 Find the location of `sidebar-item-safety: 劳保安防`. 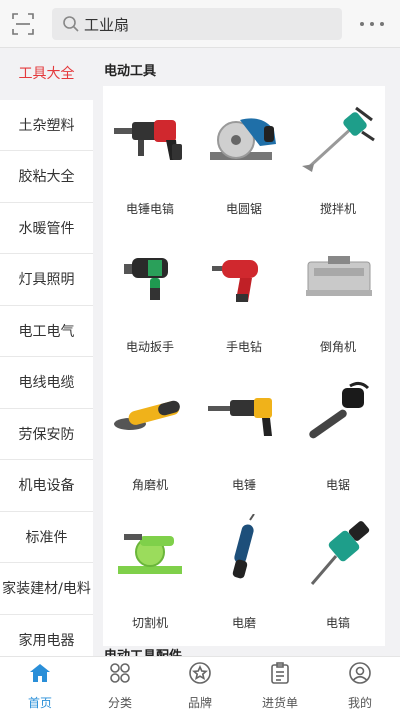

sidebar-item-safety: 劳保安防 is located at coordinates (46, 434).